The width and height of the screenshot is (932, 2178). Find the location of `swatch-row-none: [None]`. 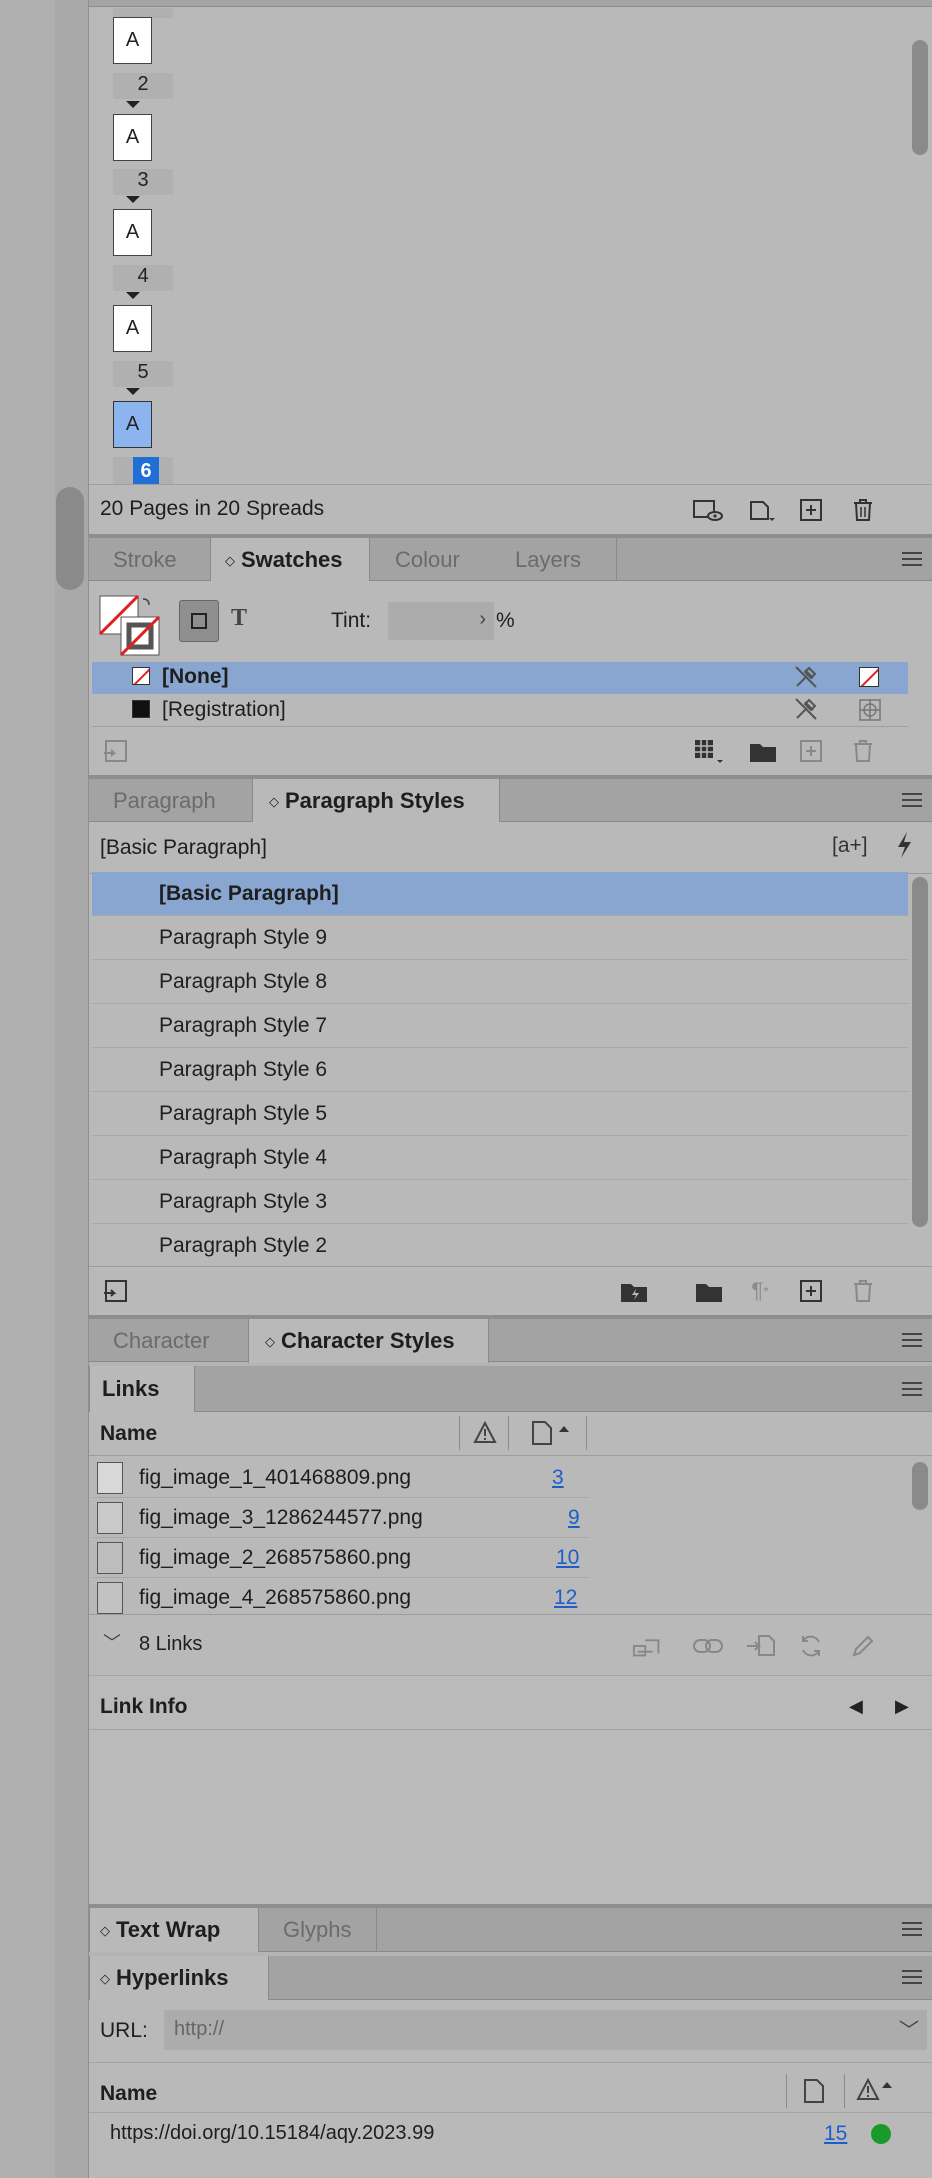

swatch-row-none: [None] is located at coordinates (500, 678).